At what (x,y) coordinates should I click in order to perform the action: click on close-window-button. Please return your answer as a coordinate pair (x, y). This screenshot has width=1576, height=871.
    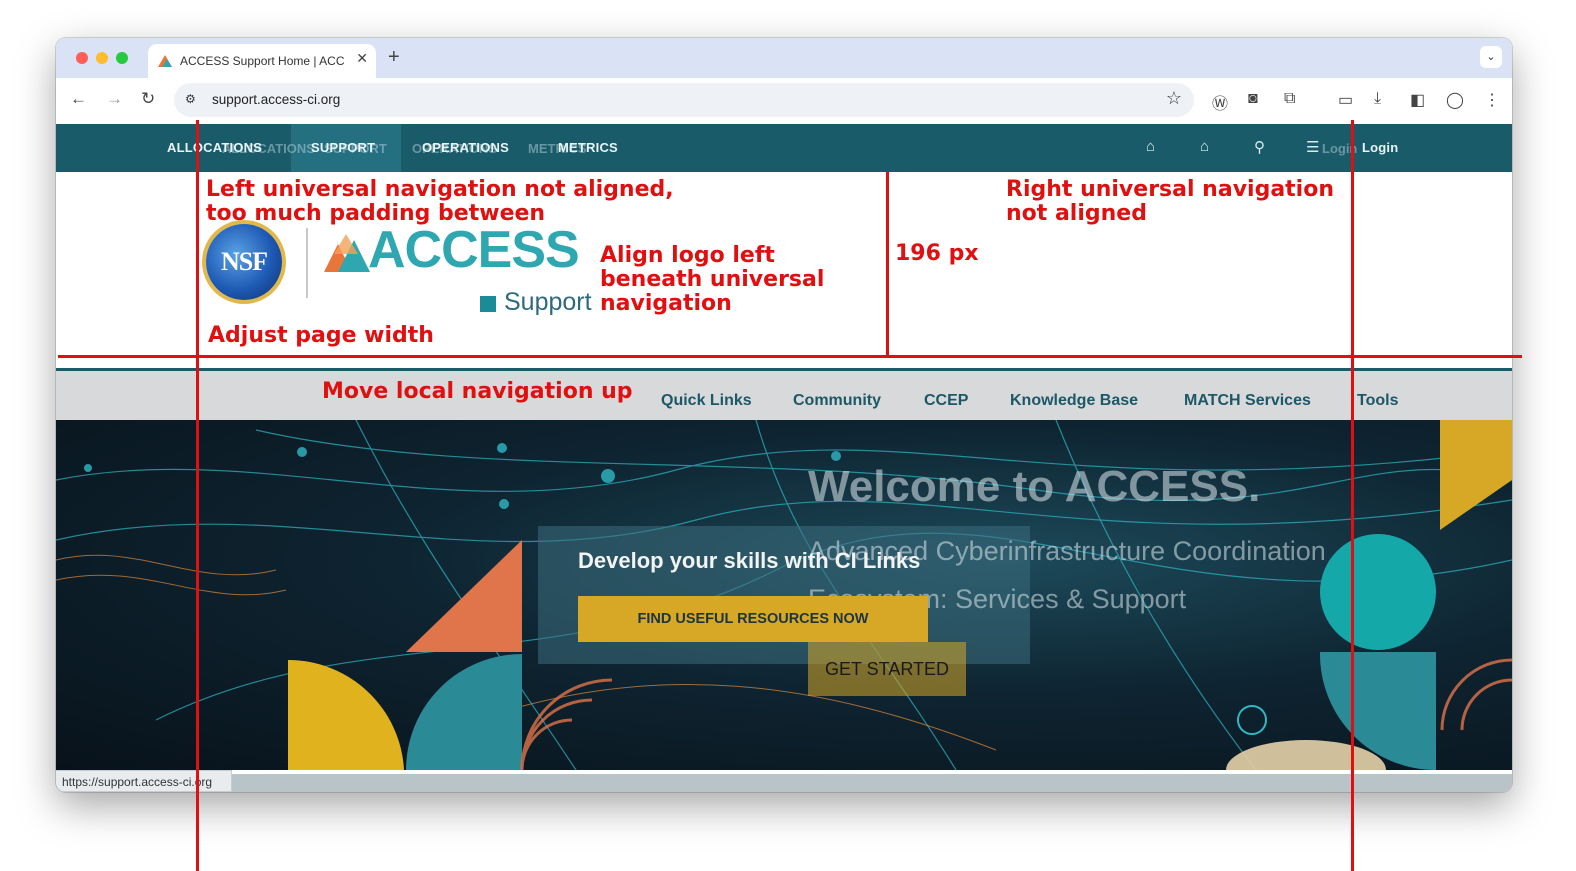
    Looking at the image, I should click on (82, 58).